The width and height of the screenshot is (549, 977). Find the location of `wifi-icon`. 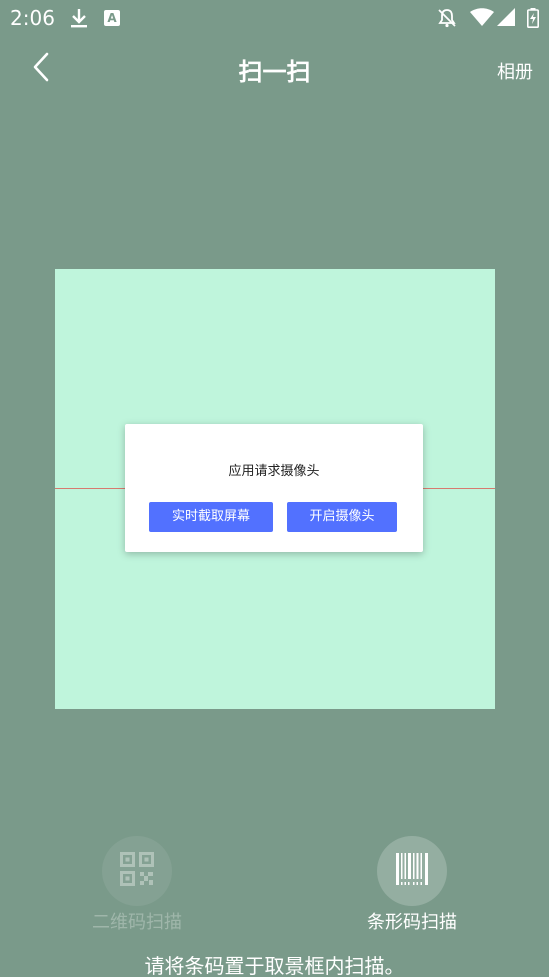

wifi-icon is located at coordinates (482, 19).